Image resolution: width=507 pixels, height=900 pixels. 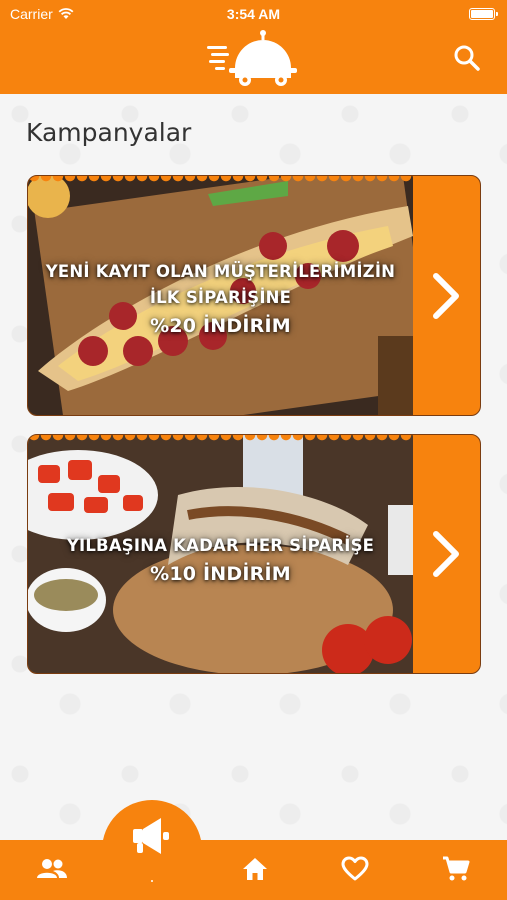 I want to click on campaign-headline: YENİ KAYIT OLAN MÜŞTERİLERİMİZİN, so click(x=220, y=271).